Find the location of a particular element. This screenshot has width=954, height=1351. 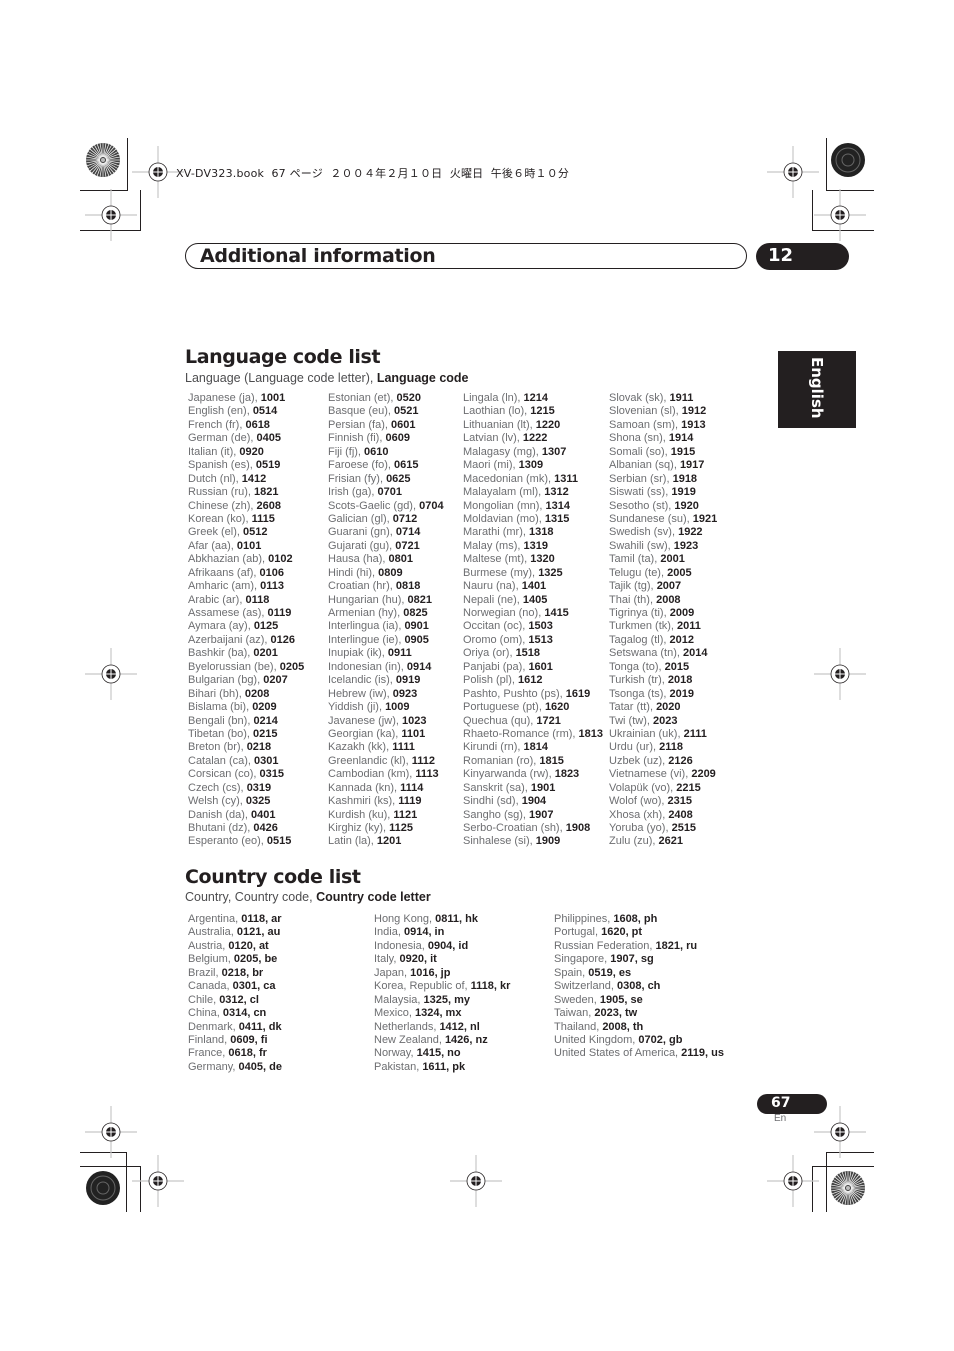

language-entry-code: 1907 is located at coordinates (541, 814).